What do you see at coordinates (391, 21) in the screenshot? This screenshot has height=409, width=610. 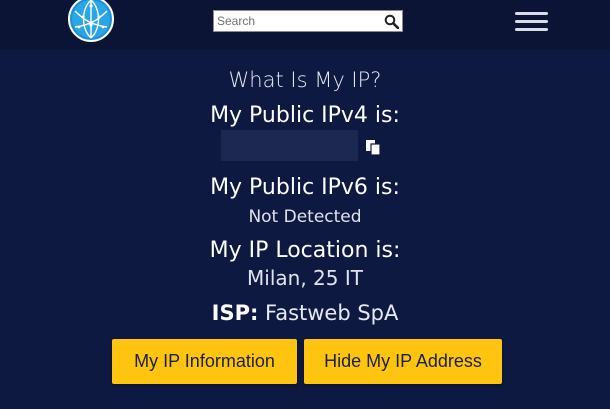 I see `search-icon` at bounding box center [391, 21].